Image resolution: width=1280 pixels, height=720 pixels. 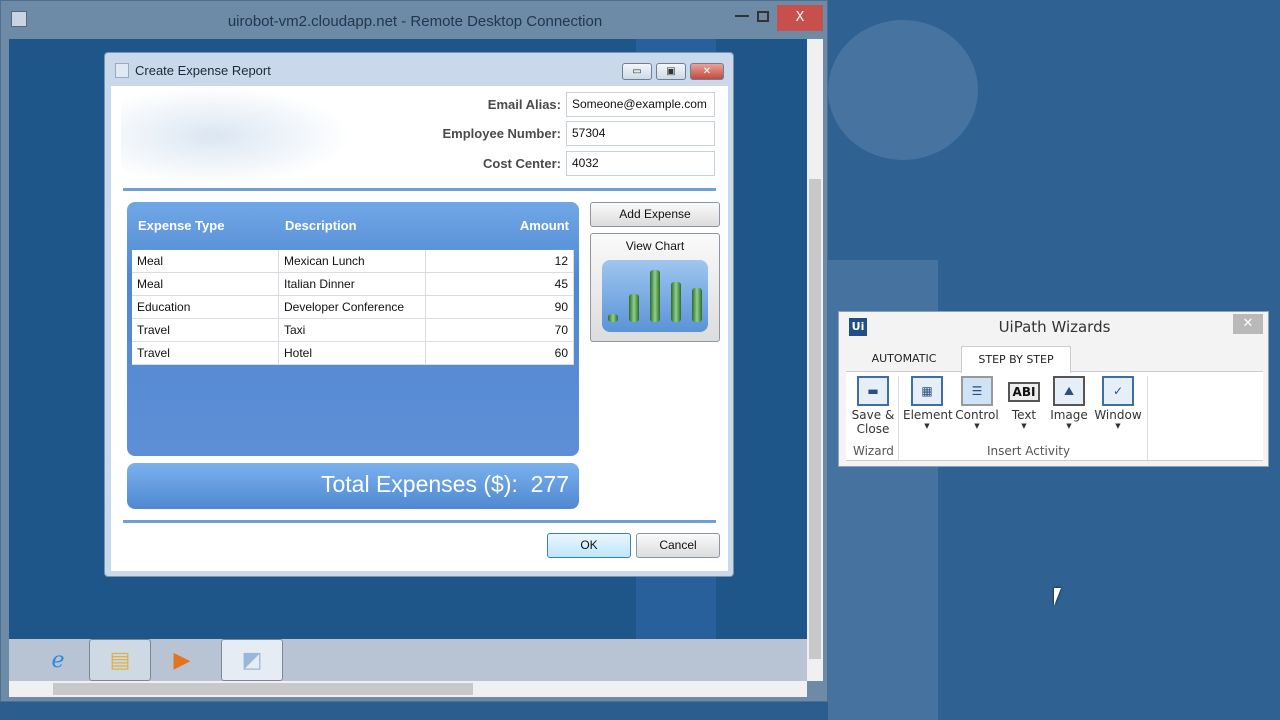 I want to click on vertical-scroll-thumb, so click(x=815, y=419).